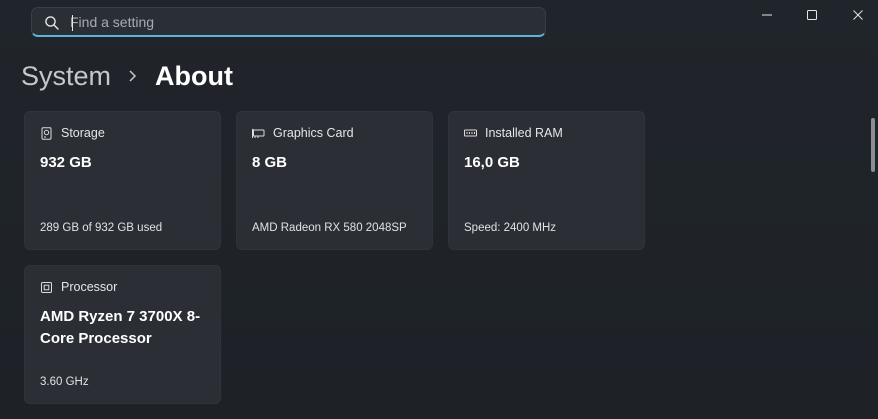  Describe the element at coordinates (492, 162) in the screenshot. I see `card-value: 16,0 GB` at that location.